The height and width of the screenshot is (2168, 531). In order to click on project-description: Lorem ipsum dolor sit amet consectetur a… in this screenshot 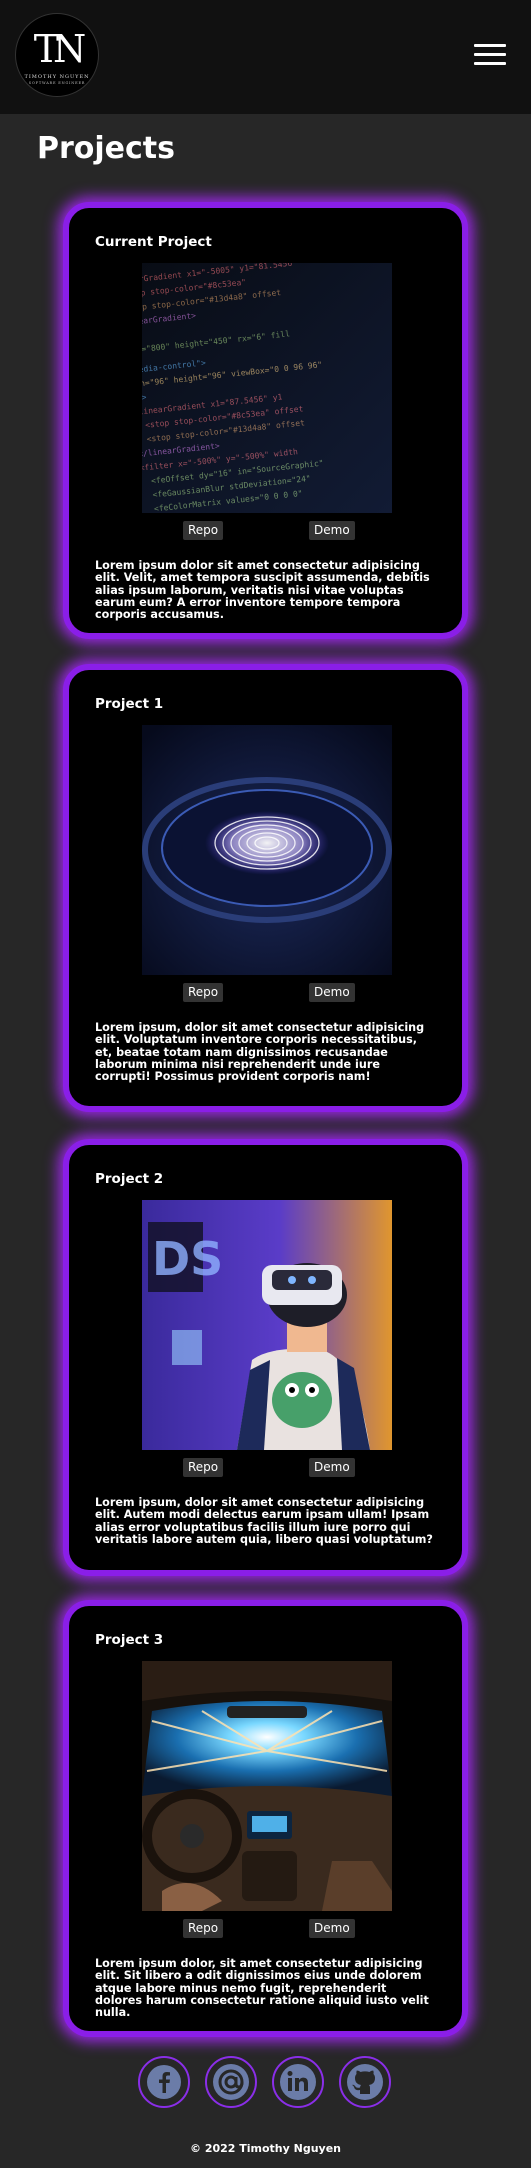, I will do `click(262, 590)`.